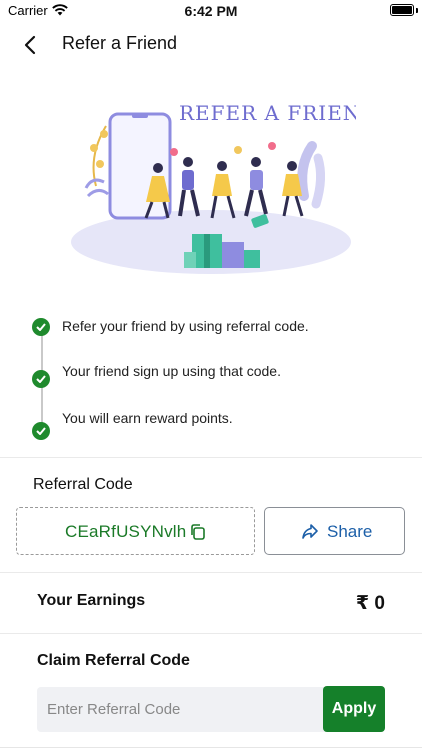 The height and width of the screenshot is (750, 422). Describe the element at coordinates (267, 113) in the screenshot. I see `illustration-heading: REFER A FRIEND` at that location.